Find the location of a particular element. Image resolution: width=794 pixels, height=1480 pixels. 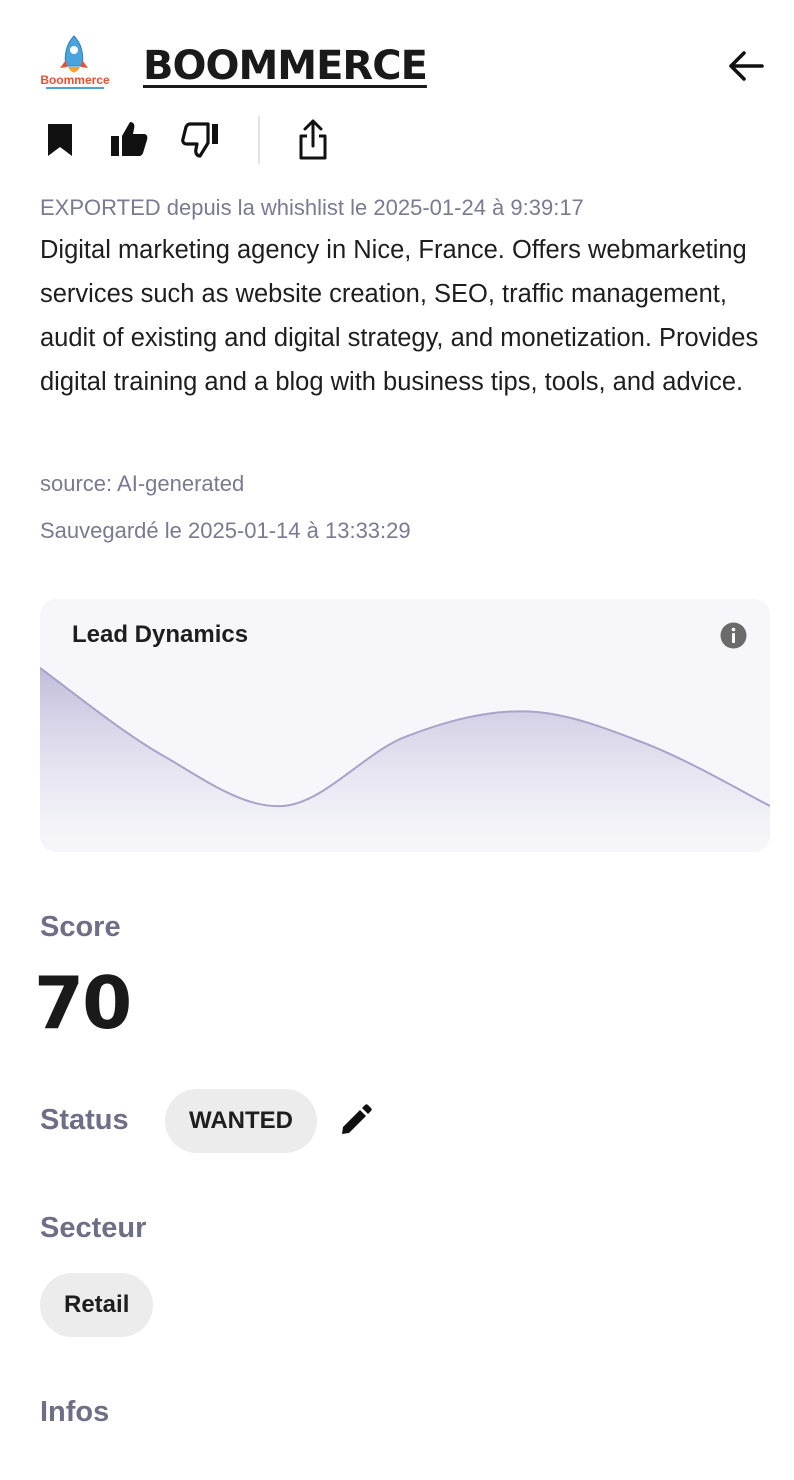

dislike-button is located at coordinates (202, 140).